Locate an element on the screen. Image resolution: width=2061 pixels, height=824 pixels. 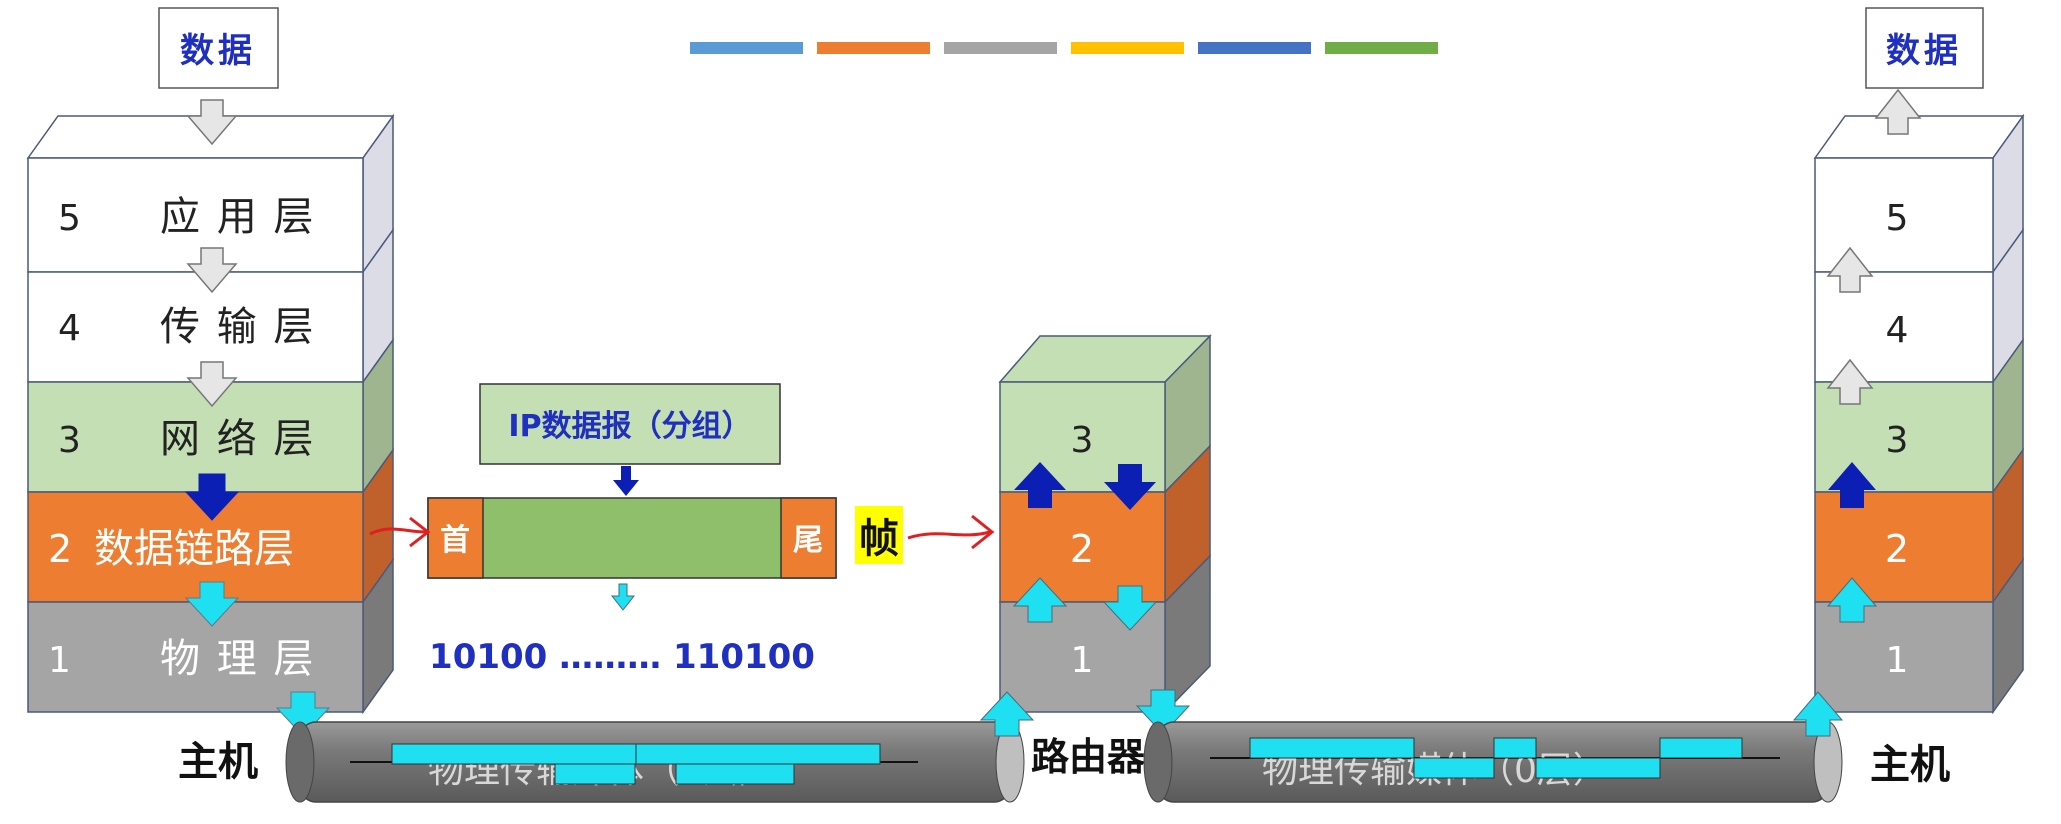
left-layer-3-name: 网 络 层 is located at coordinates (237, 439).